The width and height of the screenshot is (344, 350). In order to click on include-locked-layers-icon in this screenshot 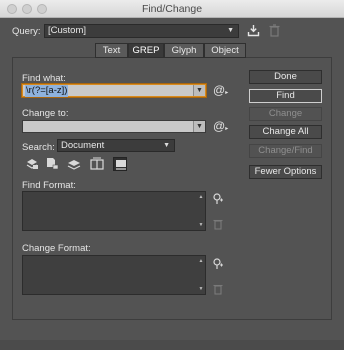, I will do `click(32, 164)`.